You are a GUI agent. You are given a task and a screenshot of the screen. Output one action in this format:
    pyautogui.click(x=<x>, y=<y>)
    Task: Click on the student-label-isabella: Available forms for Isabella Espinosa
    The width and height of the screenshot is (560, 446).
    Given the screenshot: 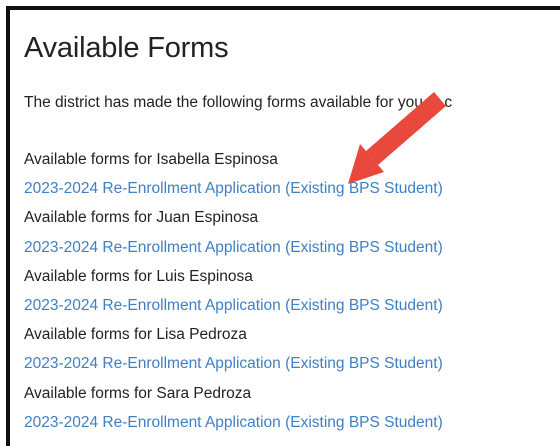 What is the action you would take?
    pyautogui.click(x=151, y=159)
    